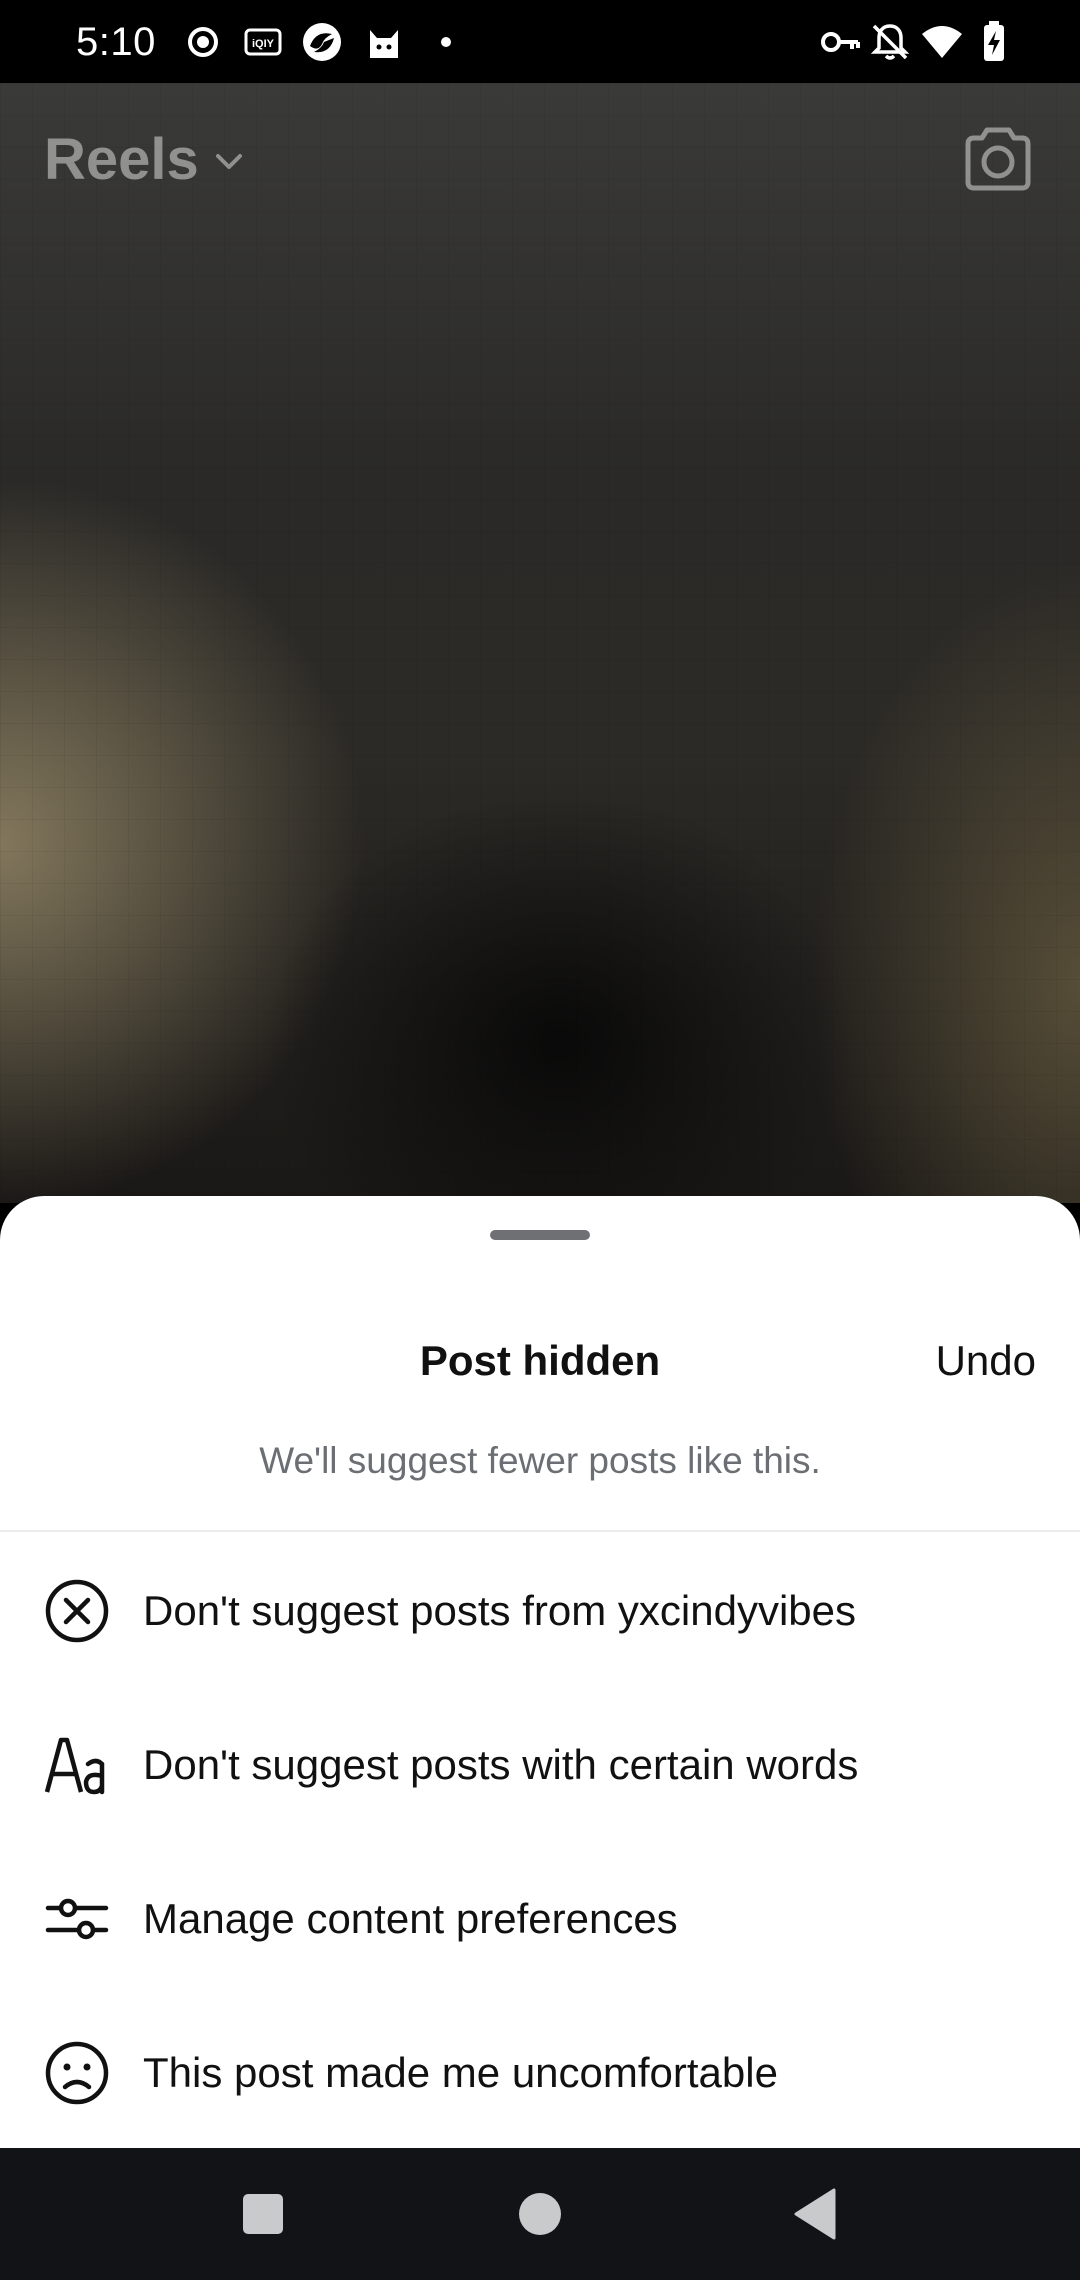  What do you see at coordinates (890, 42) in the screenshot?
I see `notifications-off-icon` at bounding box center [890, 42].